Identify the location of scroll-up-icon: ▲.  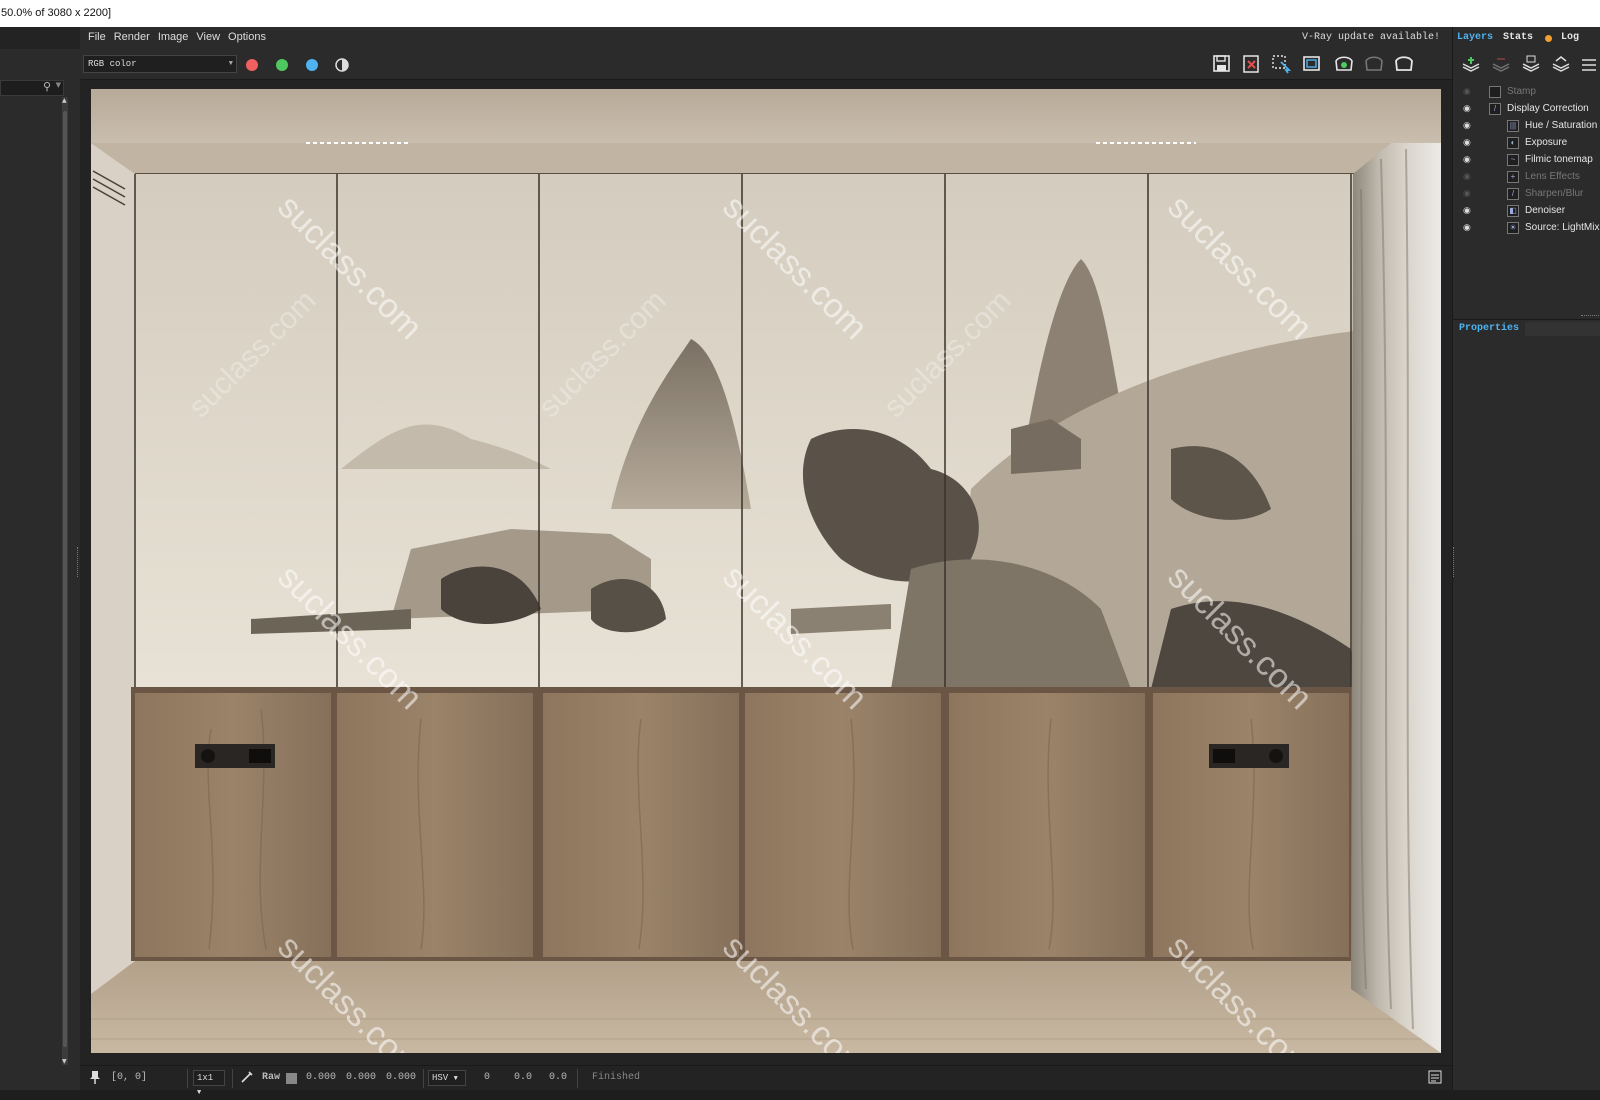
(64, 100).